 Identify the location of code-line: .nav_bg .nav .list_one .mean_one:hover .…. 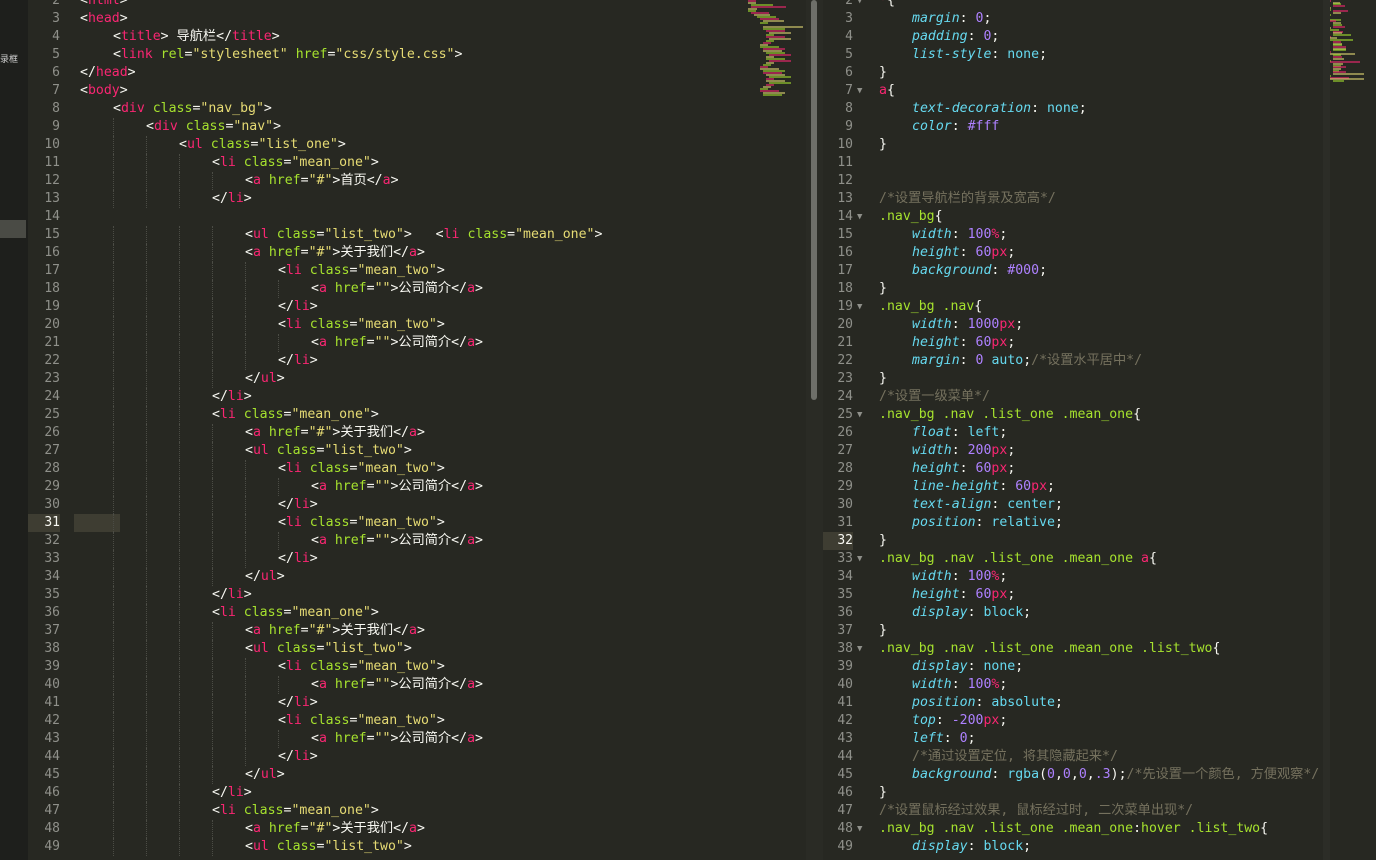
(1073, 829).